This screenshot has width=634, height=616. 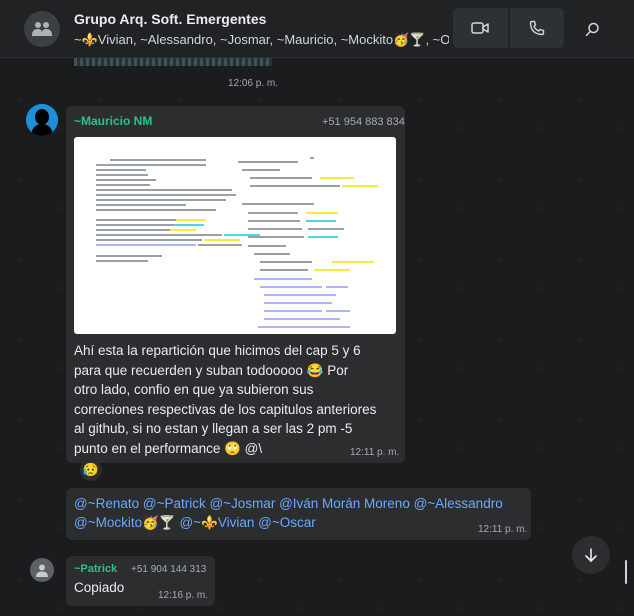 I want to click on scroll-to-bottom-button, so click(x=591, y=555).